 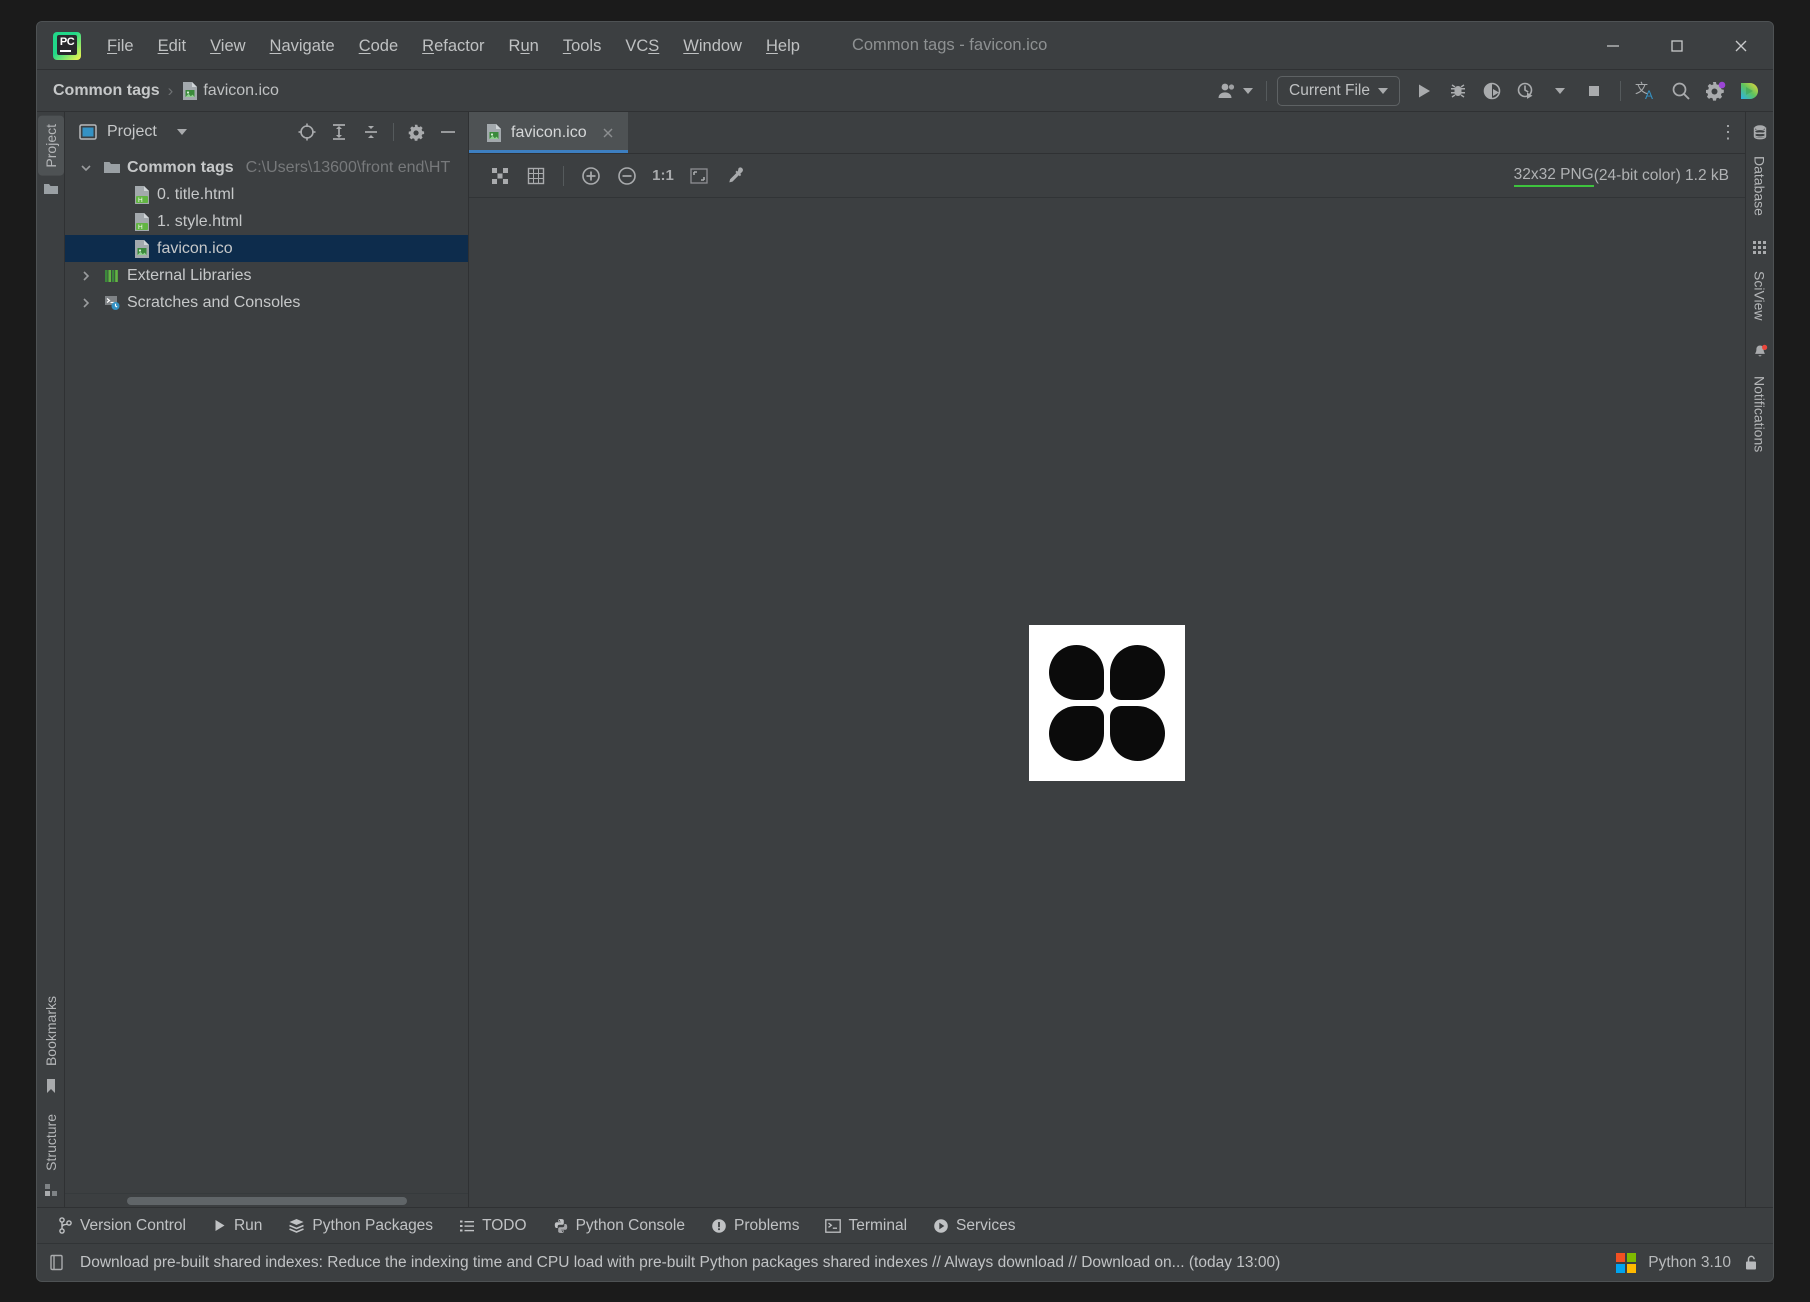 I want to click on menu-run: Run, so click(x=524, y=46).